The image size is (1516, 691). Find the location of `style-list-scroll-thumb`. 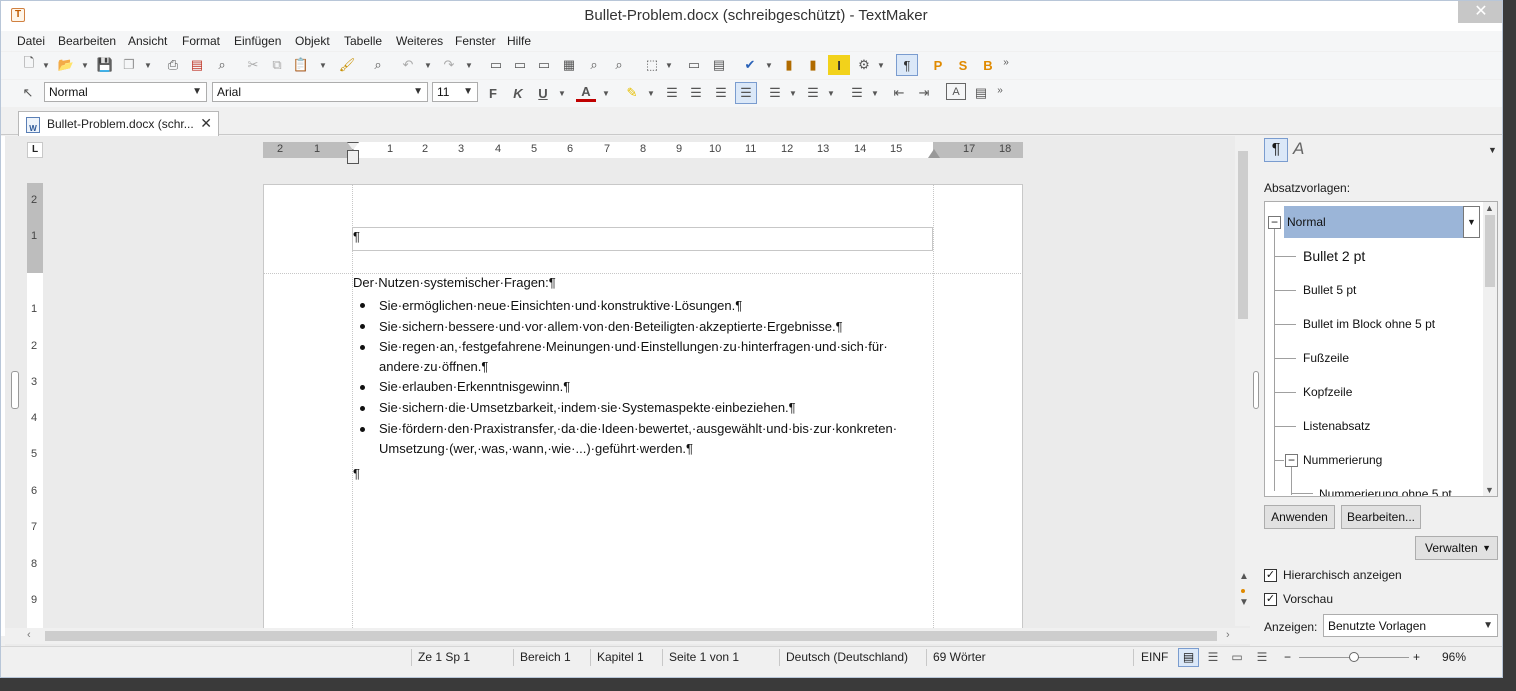

style-list-scroll-thumb is located at coordinates (1490, 251).